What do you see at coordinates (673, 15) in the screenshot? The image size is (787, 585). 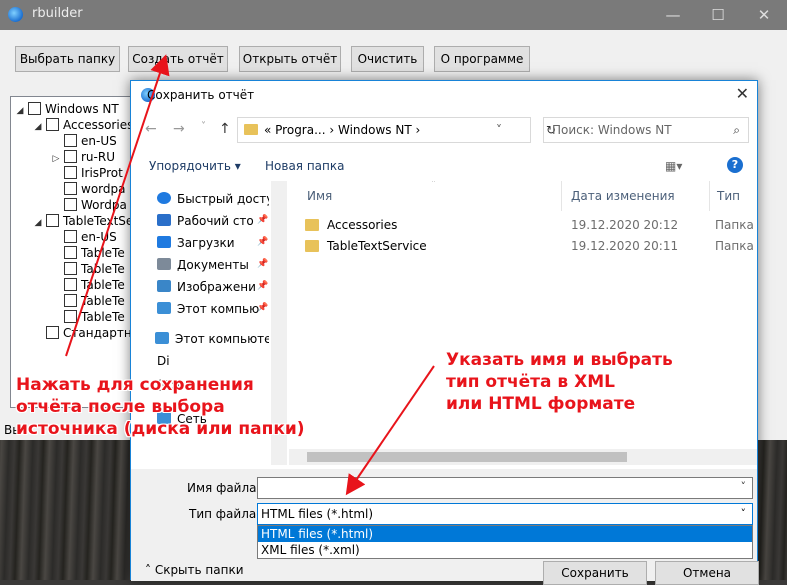 I see `minimize-button: —` at bounding box center [673, 15].